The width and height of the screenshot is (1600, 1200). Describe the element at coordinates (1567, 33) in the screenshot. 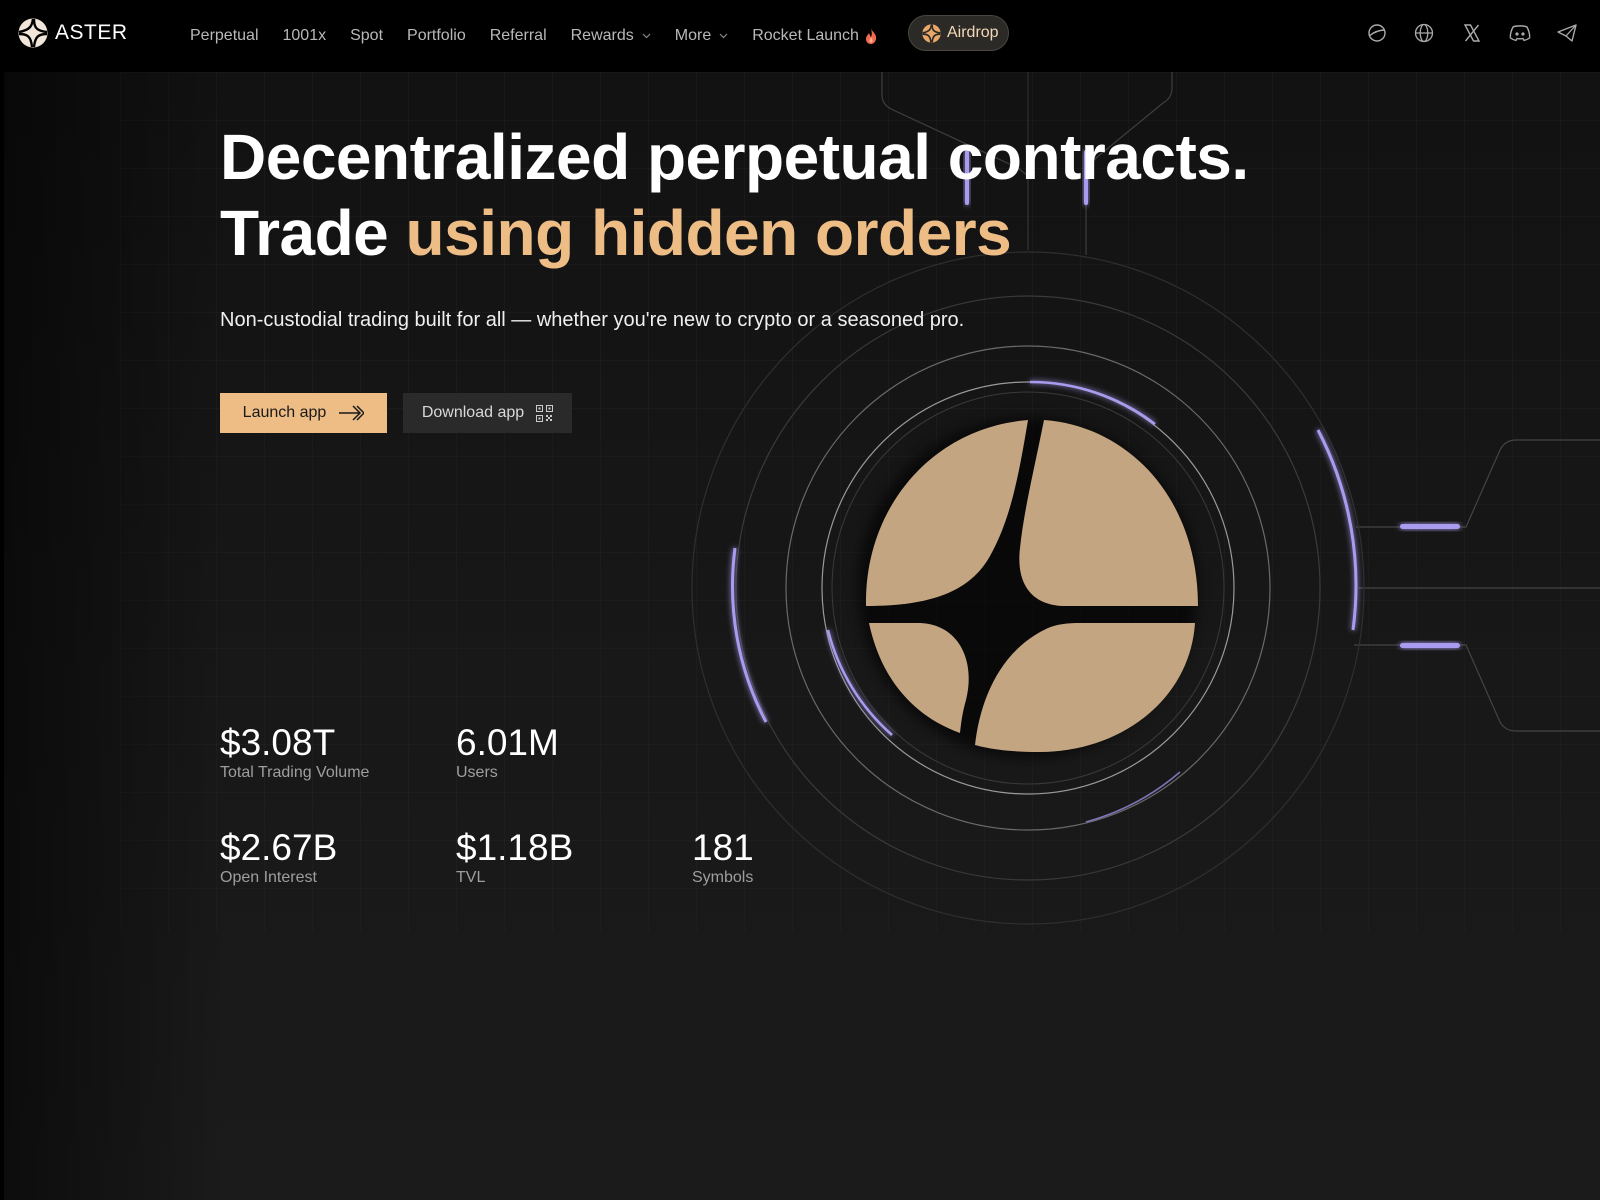

I see `telegram-icon` at that location.